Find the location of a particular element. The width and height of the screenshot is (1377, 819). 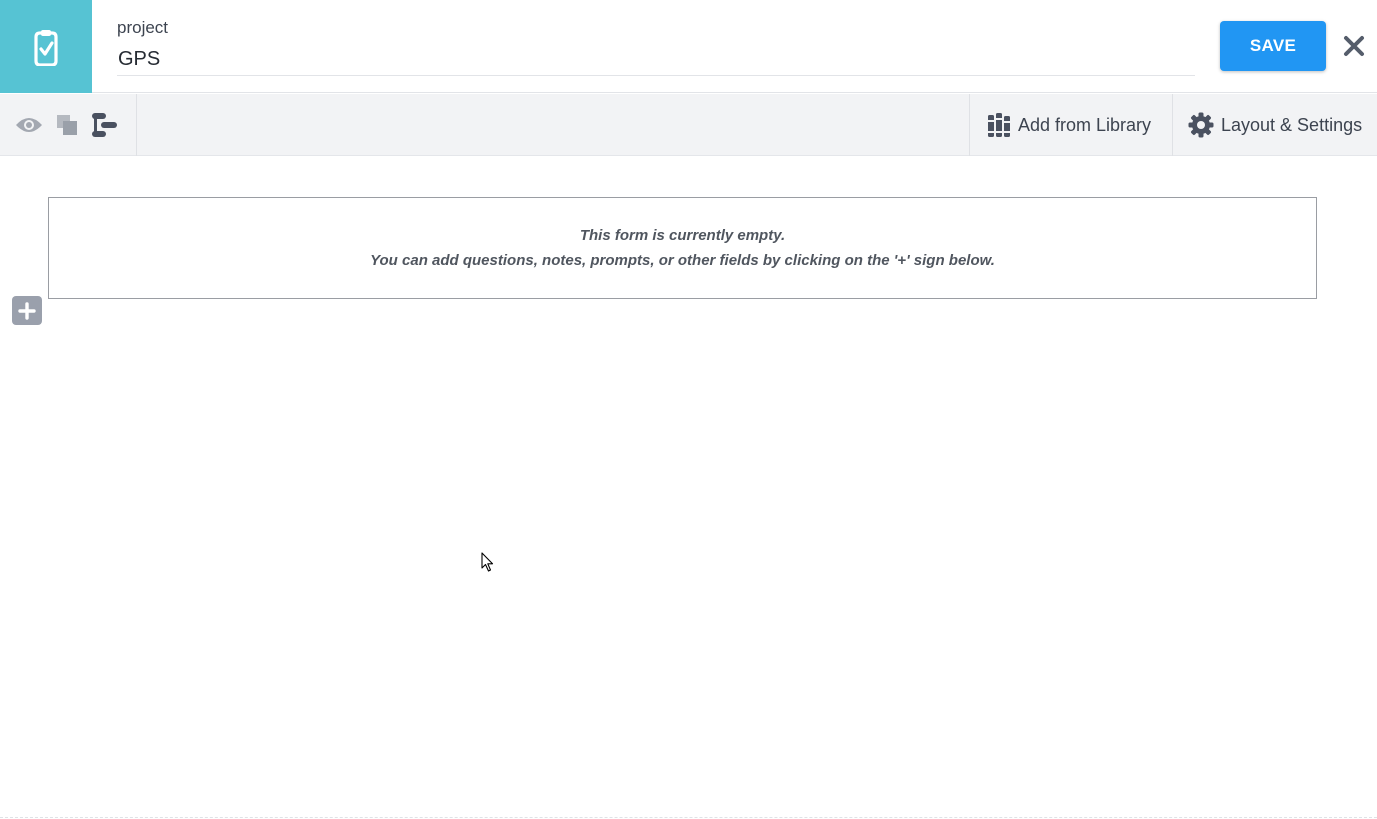

layout-settings-label: Layout & Settings is located at coordinates (1292, 124).